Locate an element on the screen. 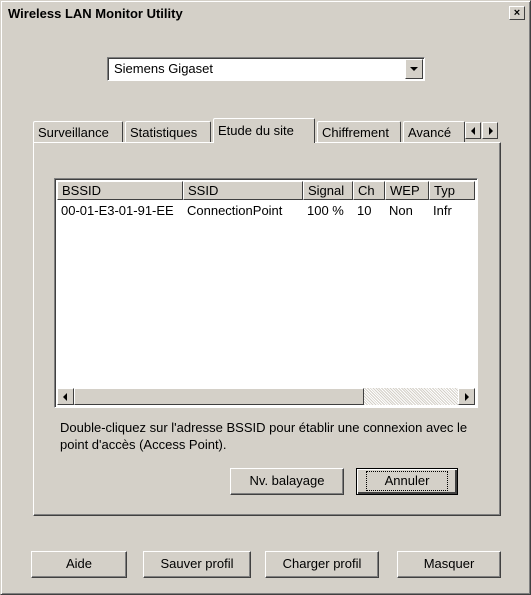 Image resolution: width=531 pixels, height=595 pixels. load-profile-button-label: Charger profil is located at coordinates (322, 563).